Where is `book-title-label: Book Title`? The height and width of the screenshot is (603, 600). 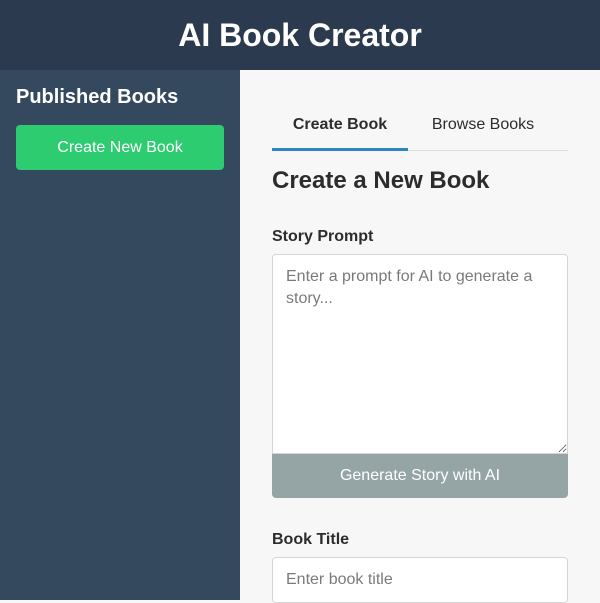 book-title-label: Book Title is located at coordinates (311, 539).